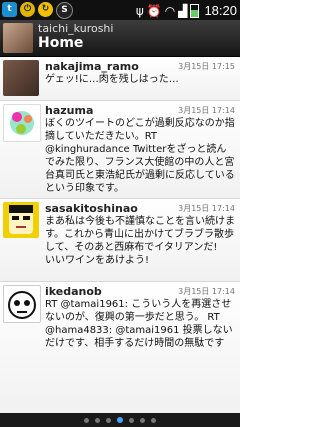  I want to click on page-title: Home, so click(61, 43).